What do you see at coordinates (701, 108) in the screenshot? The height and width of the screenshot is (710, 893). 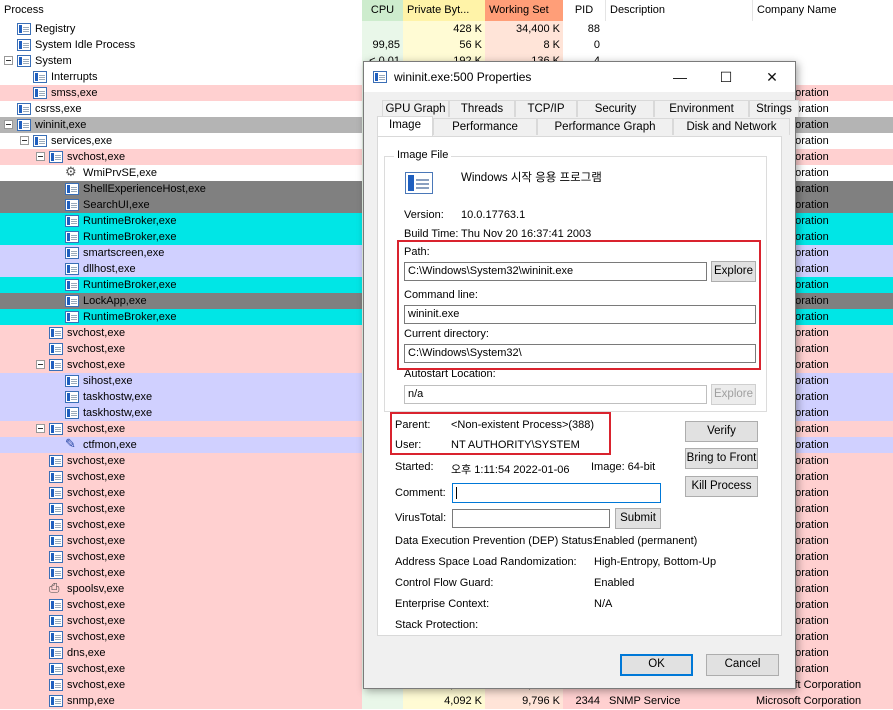 I see `tab-environment: Environment` at bounding box center [701, 108].